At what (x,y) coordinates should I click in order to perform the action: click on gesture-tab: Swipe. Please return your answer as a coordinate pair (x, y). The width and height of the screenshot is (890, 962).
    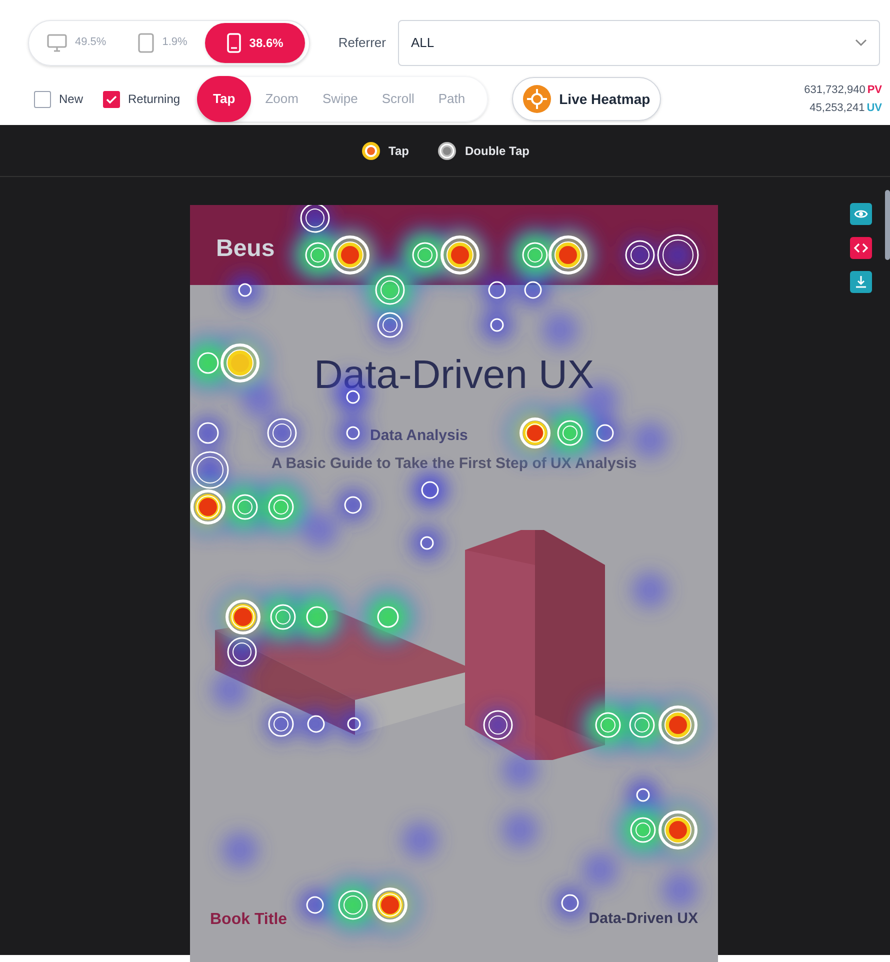
    Looking at the image, I should click on (340, 99).